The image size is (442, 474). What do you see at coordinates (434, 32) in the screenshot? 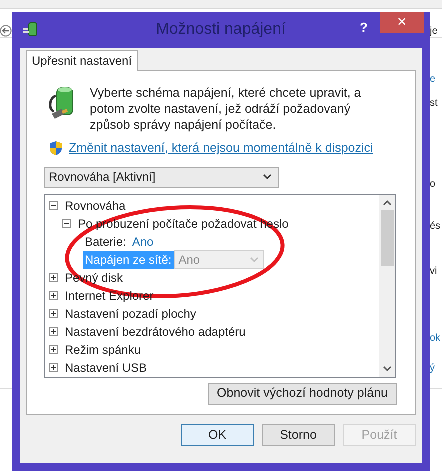
I see `background-text: je` at bounding box center [434, 32].